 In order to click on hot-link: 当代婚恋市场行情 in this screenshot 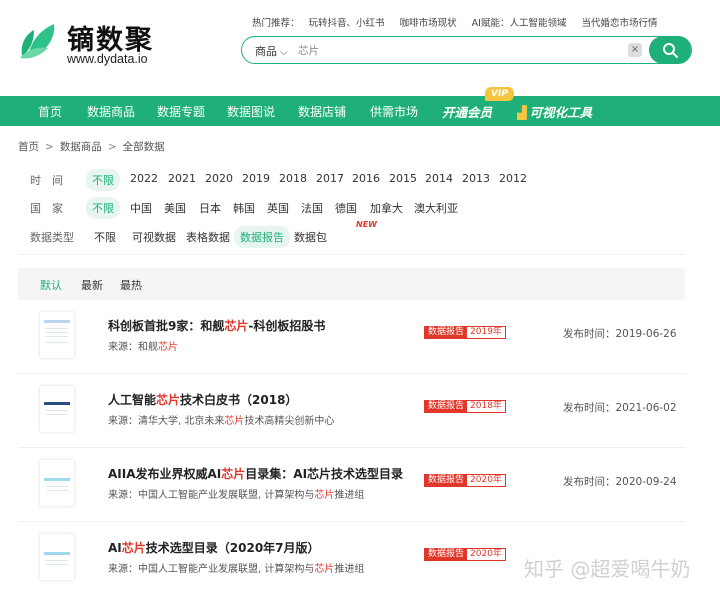, I will do `click(619, 23)`.